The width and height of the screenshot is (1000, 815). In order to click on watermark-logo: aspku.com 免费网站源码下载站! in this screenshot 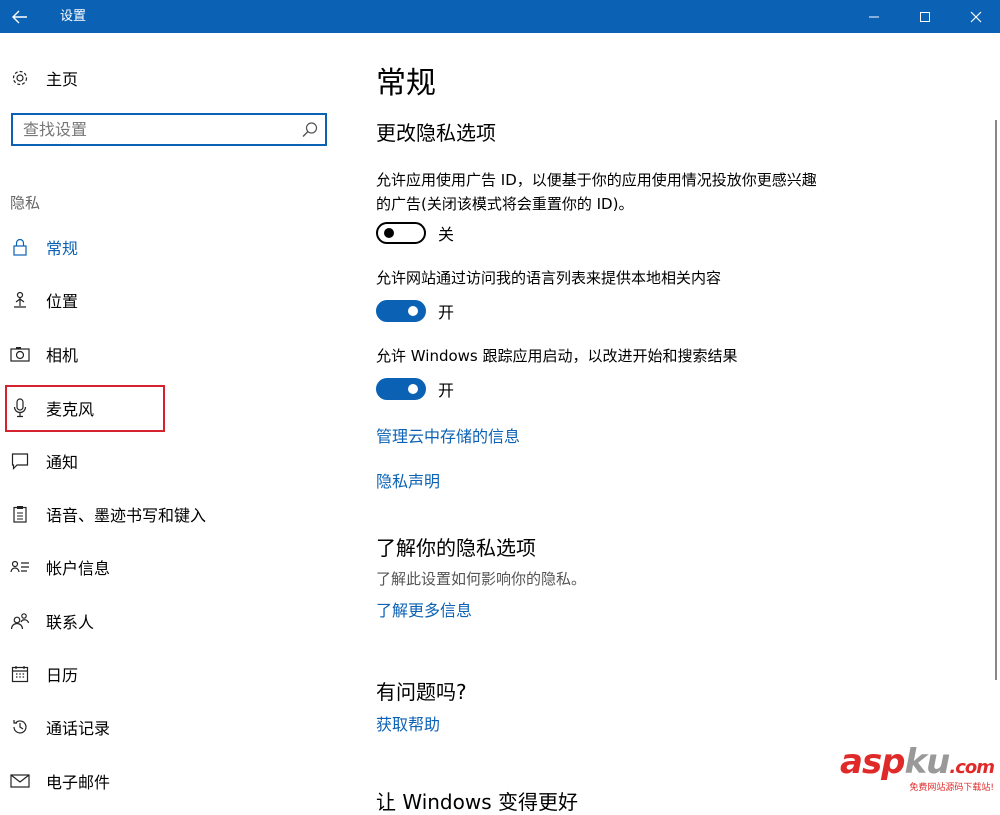, I will do `click(913, 769)`.